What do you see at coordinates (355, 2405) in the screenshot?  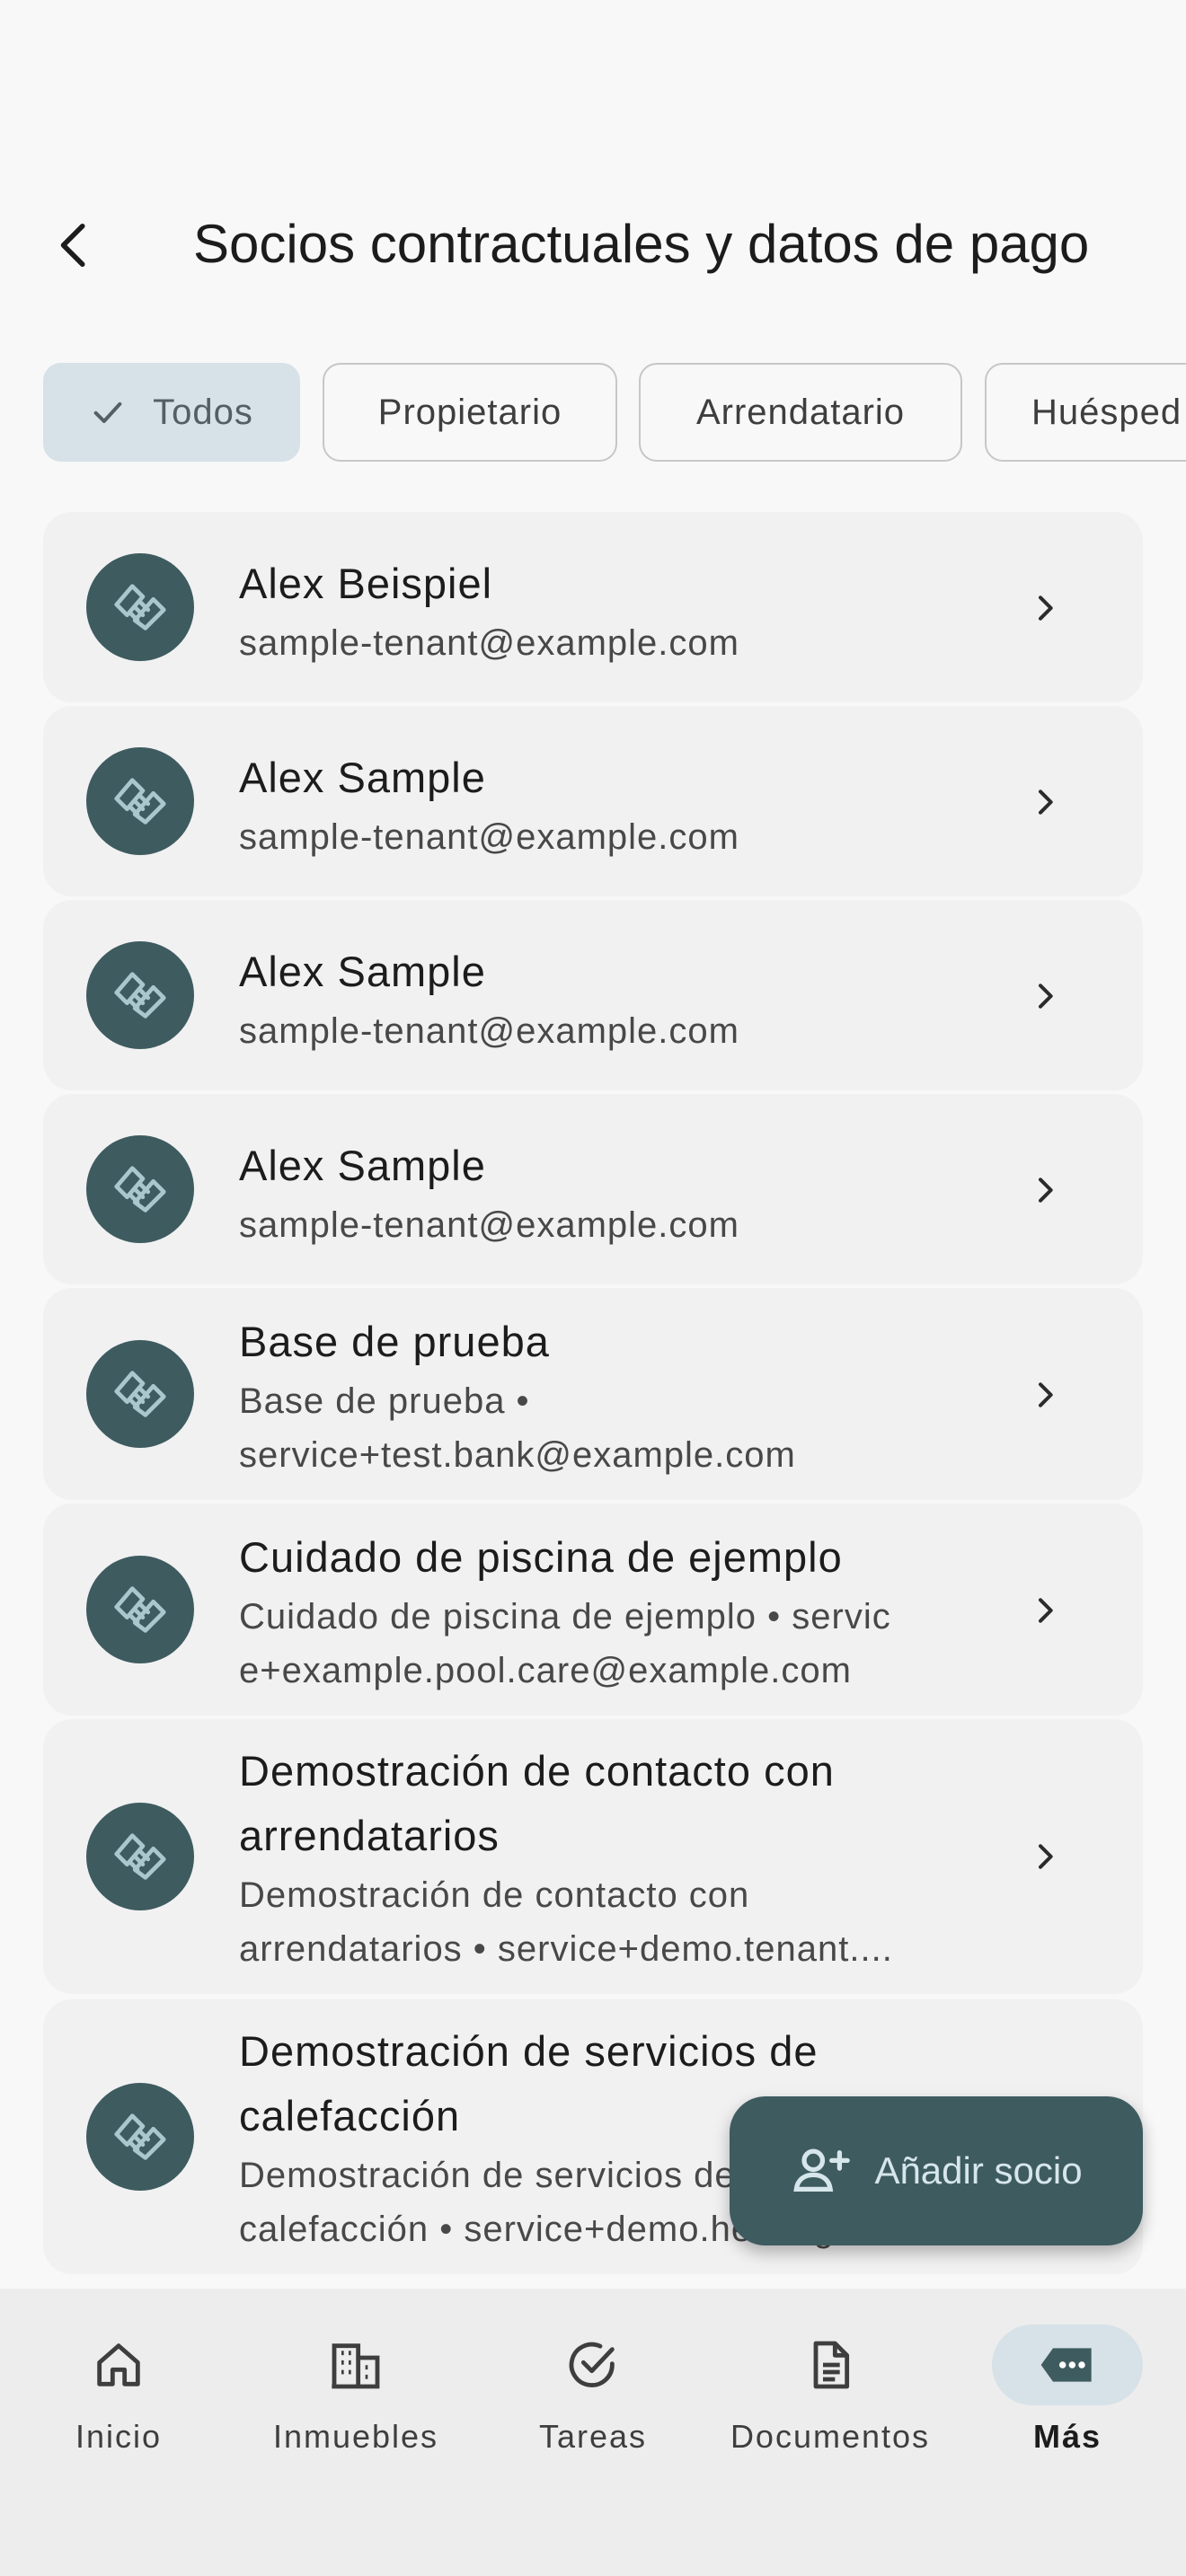 I see `nav-item-inmuebles: Inmuebles` at bounding box center [355, 2405].